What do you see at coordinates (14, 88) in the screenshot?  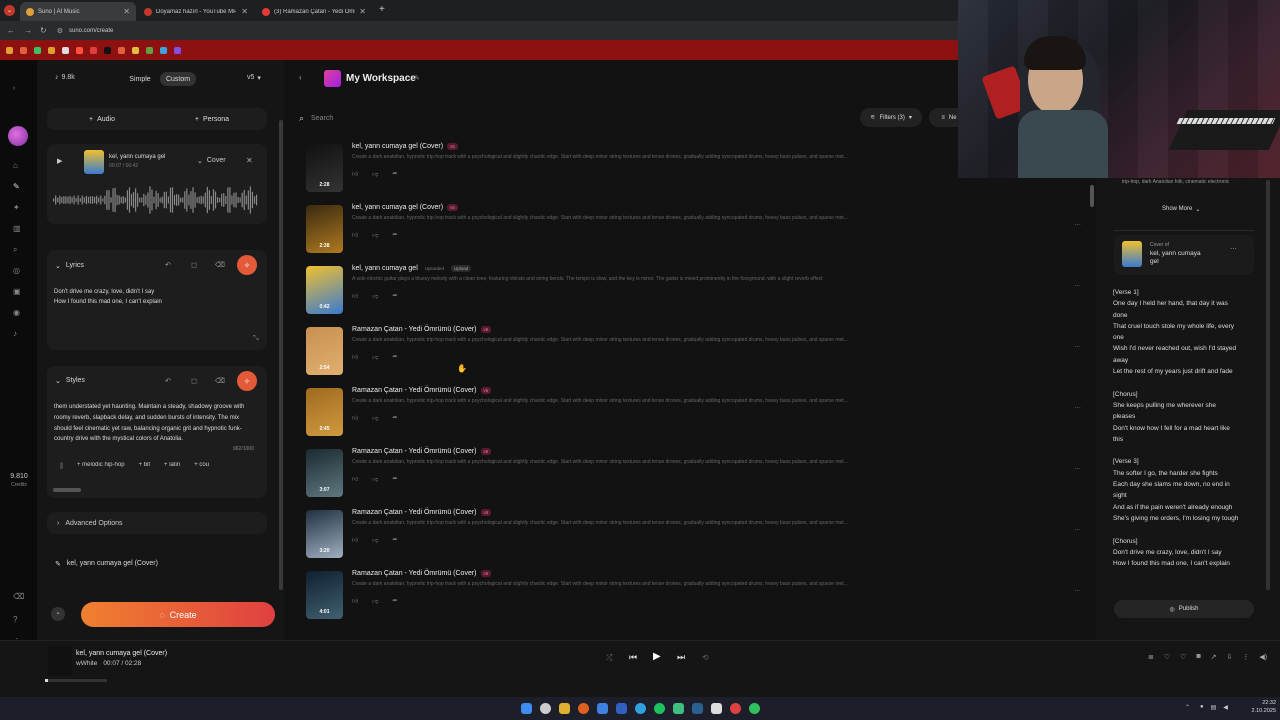 I see `expand-icon: ›` at bounding box center [14, 88].